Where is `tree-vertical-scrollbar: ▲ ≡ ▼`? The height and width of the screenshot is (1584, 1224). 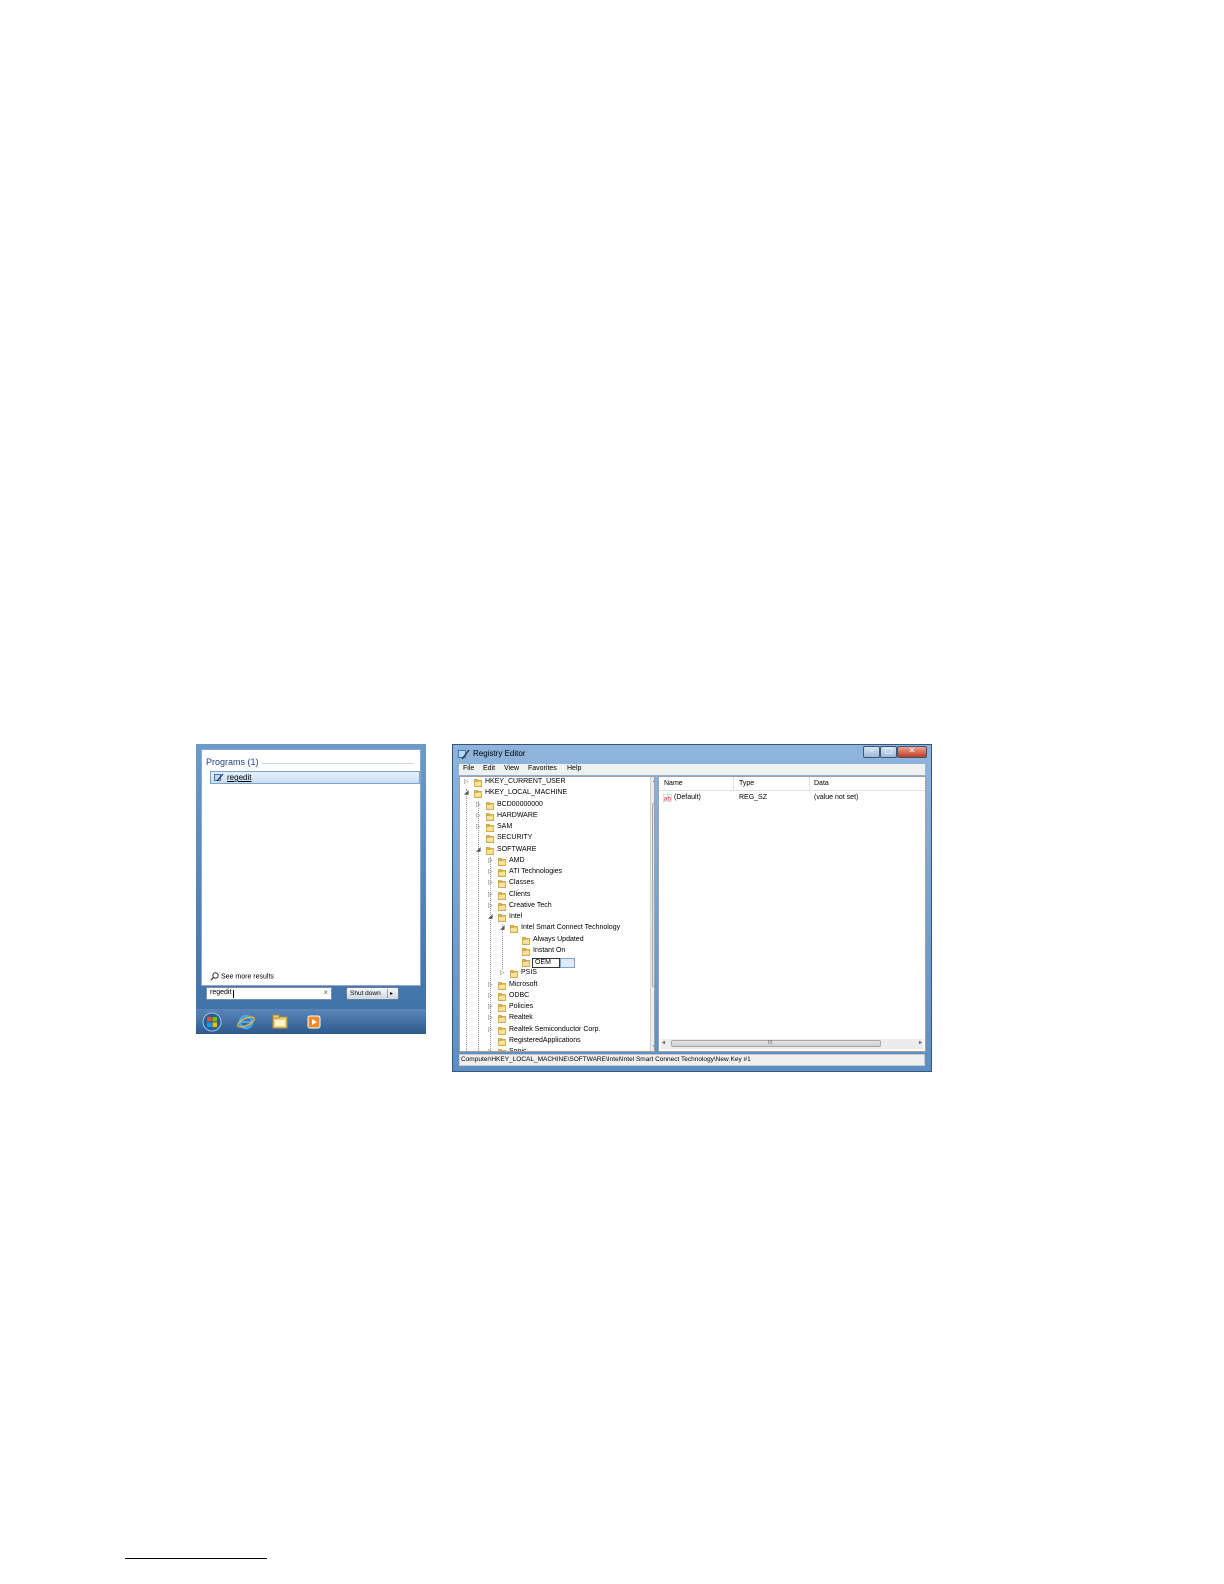 tree-vertical-scrollbar: ▲ ≡ ▼ is located at coordinates (652, 914).